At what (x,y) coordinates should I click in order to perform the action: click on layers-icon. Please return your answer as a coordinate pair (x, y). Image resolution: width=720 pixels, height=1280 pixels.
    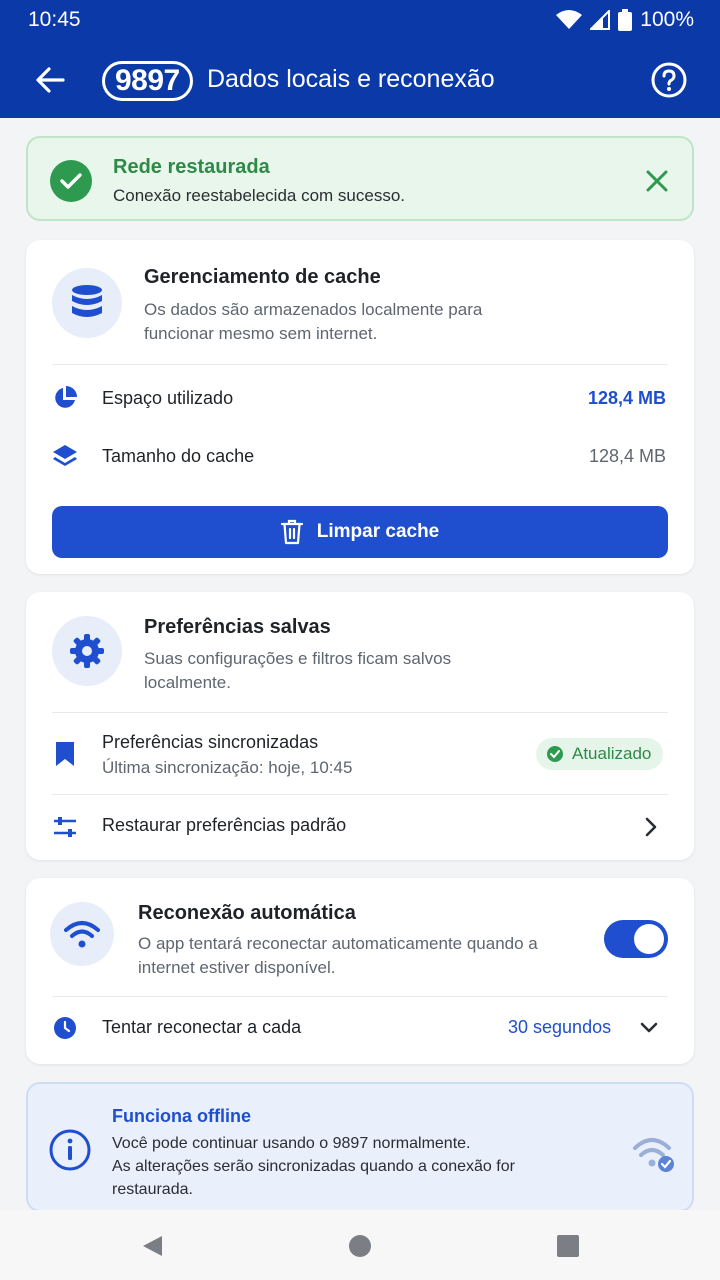
    Looking at the image, I should click on (65, 456).